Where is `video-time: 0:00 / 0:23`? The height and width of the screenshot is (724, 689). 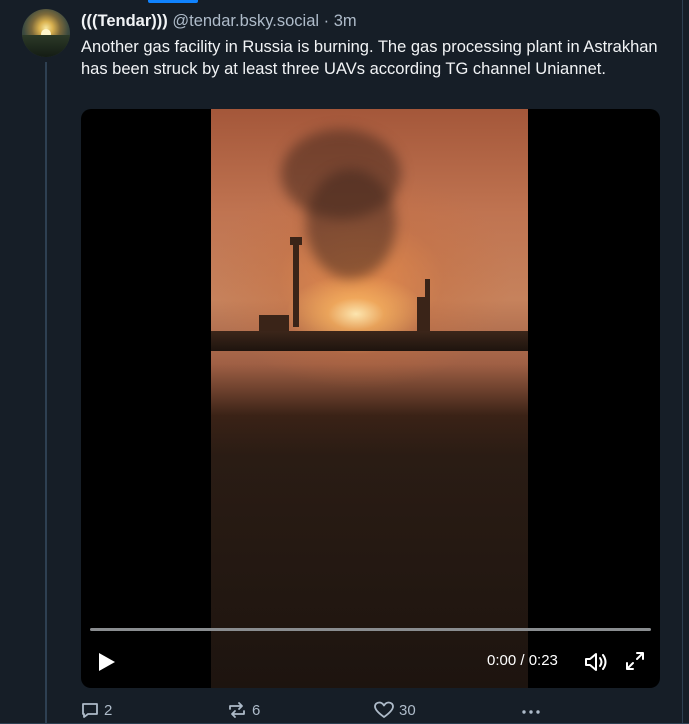 video-time: 0:00 / 0:23 is located at coordinates (522, 660).